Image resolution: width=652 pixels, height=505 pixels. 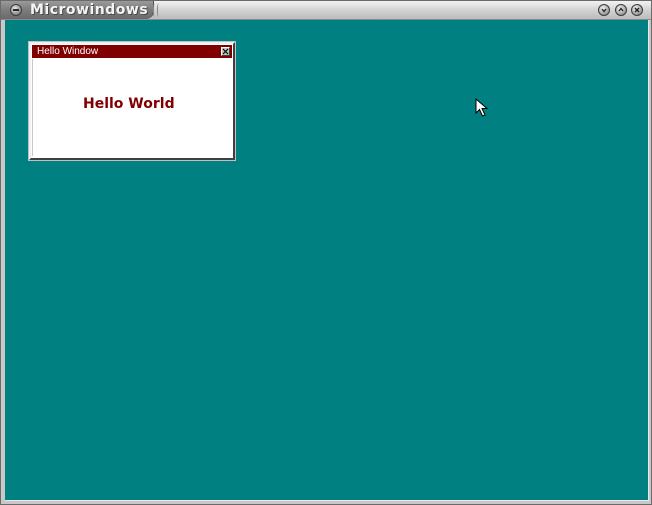 I want to click on arrow-cursor-icon, so click(x=482, y=107).